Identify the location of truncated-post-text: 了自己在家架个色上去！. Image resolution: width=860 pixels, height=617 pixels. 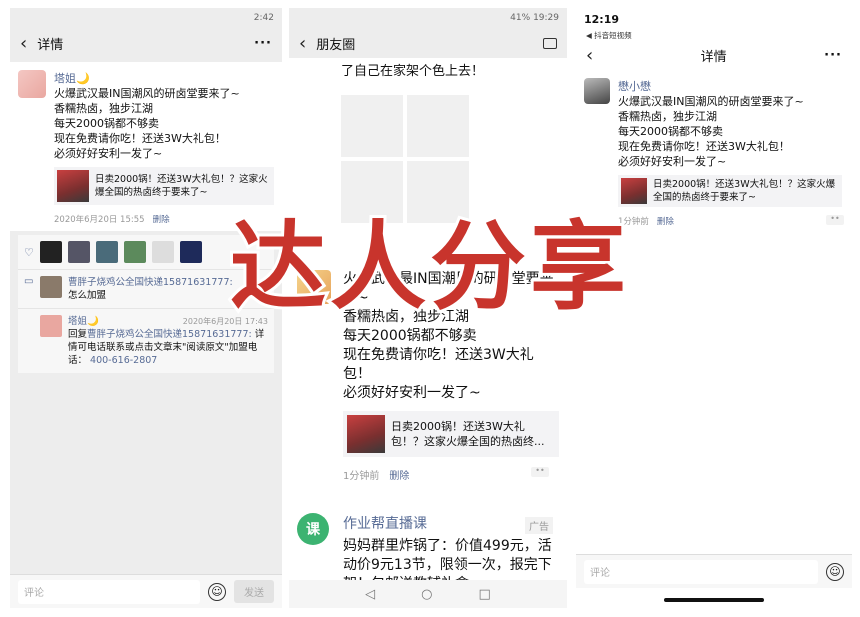
(413, 71).